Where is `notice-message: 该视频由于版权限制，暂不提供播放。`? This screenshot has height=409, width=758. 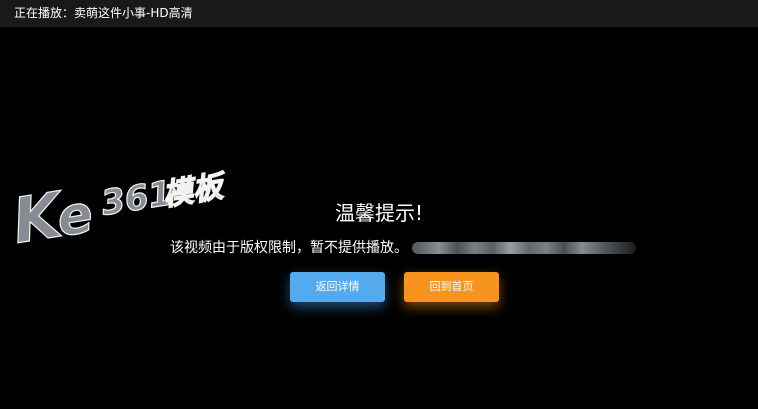 notice-message: 该视频由于版权限制，暂不提供播放。 is located at coordinates (289, 247).